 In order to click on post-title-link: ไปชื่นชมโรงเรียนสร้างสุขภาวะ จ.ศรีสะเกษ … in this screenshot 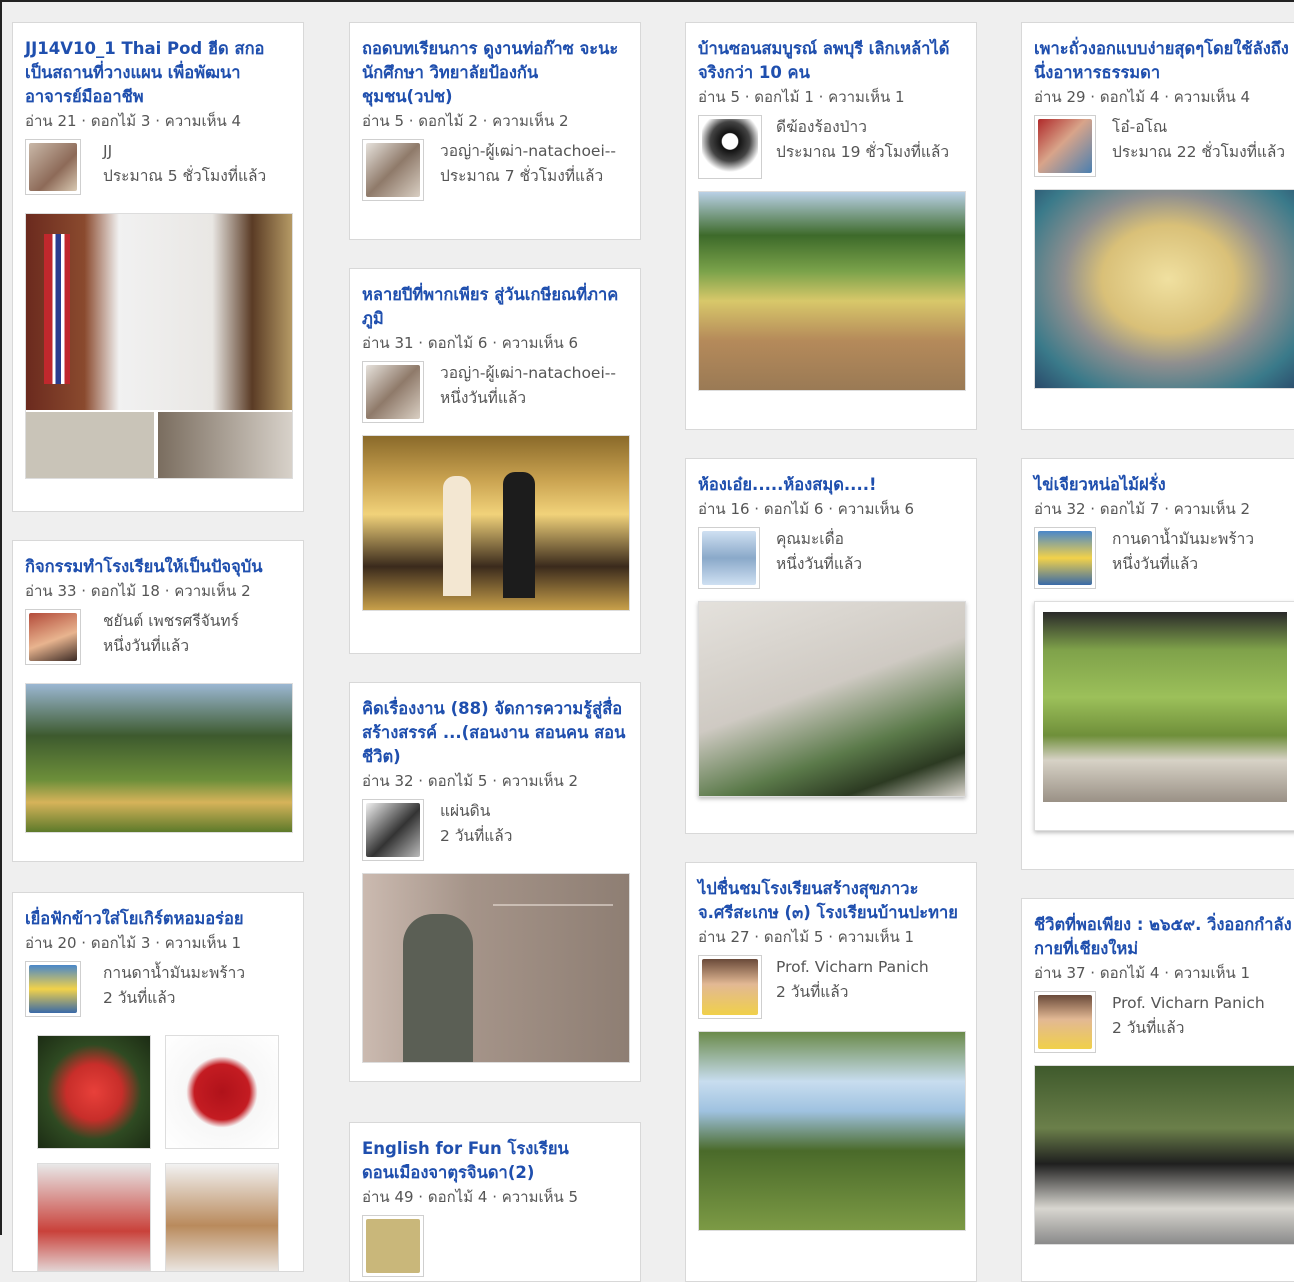, I will do `click(831, 901)`.